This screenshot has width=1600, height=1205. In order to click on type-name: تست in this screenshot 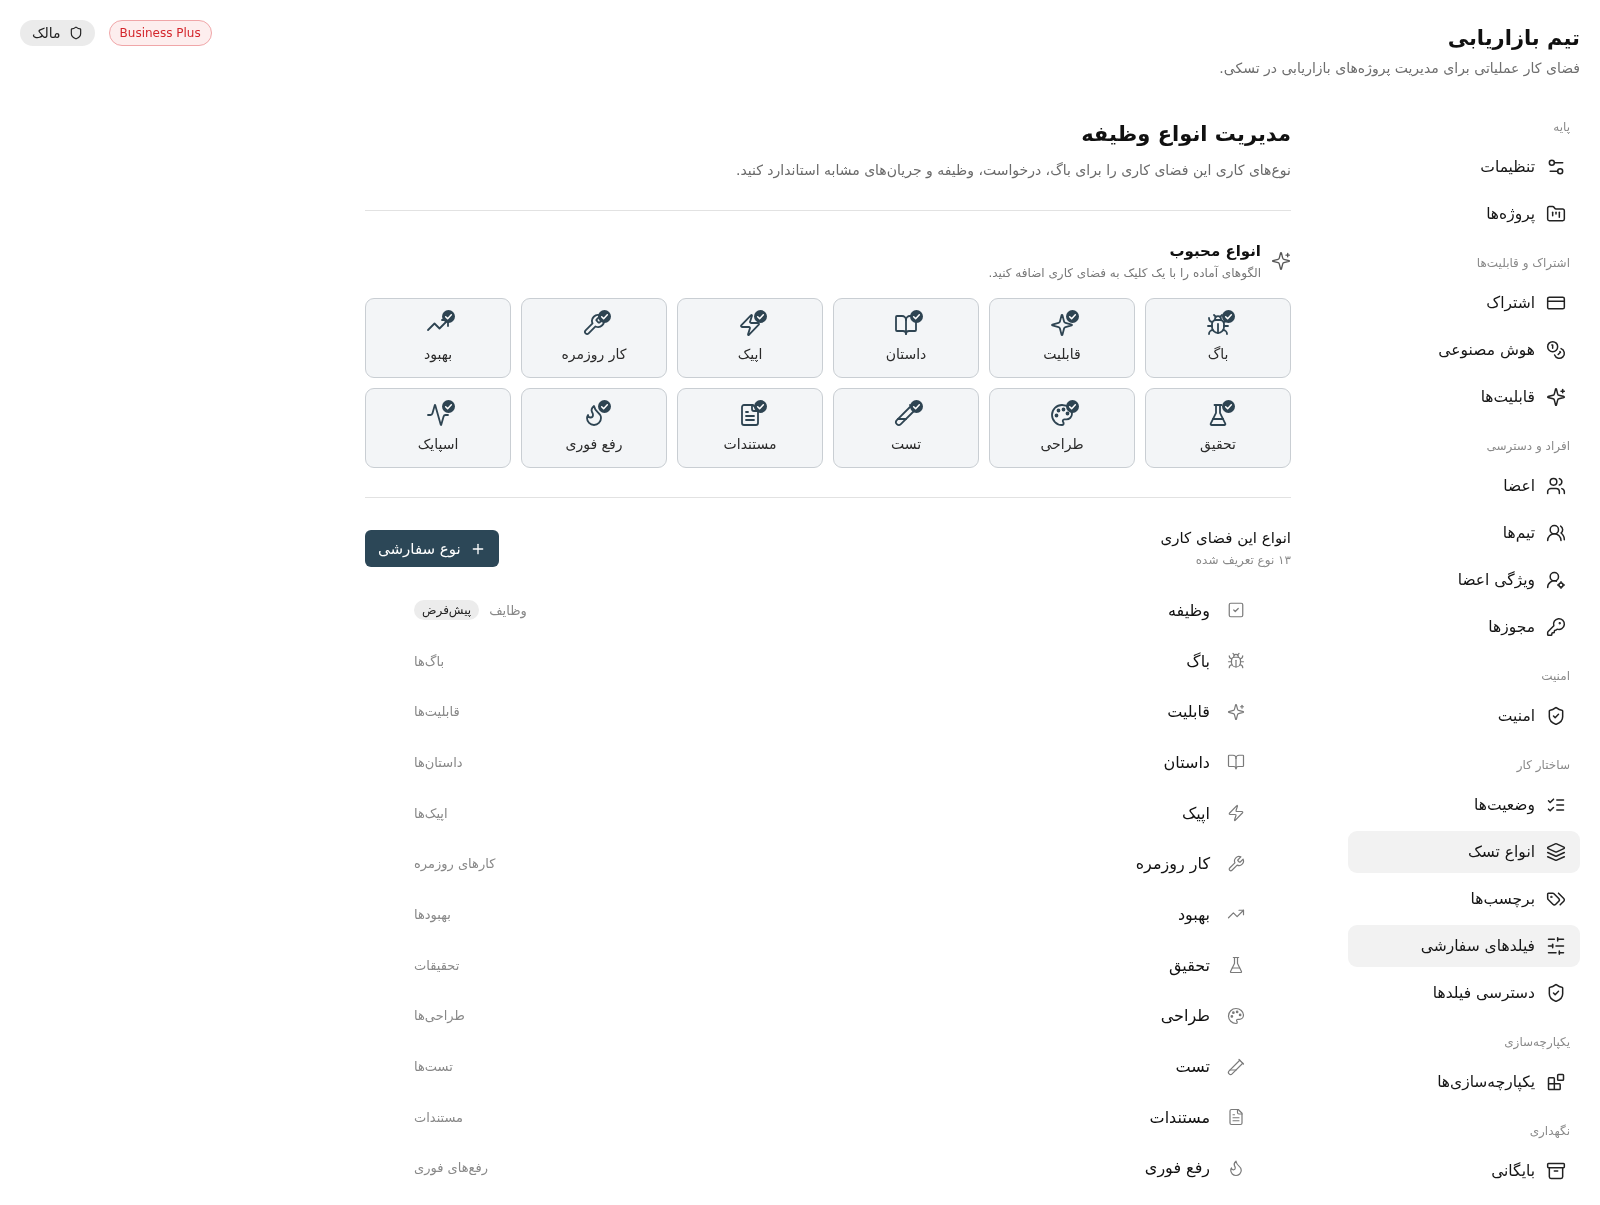, I will do `click(1192, 1067)`.